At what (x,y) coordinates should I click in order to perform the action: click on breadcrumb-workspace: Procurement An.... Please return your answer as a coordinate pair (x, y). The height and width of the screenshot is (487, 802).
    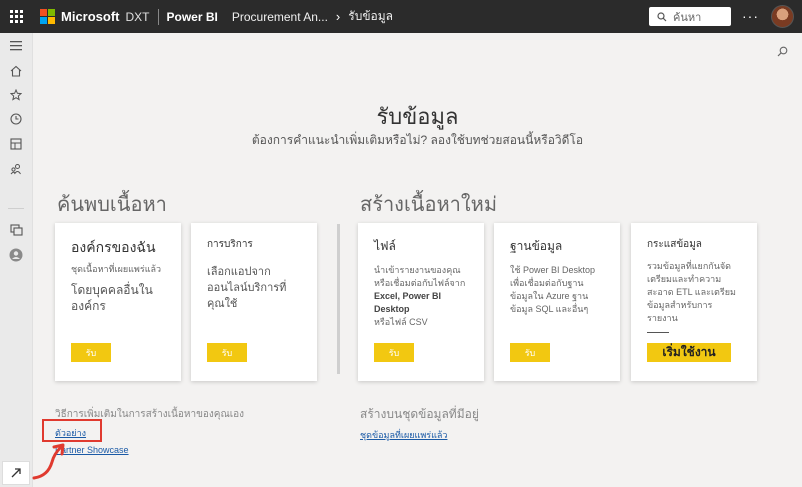
    Looking at the image, I should click on (280, 17).